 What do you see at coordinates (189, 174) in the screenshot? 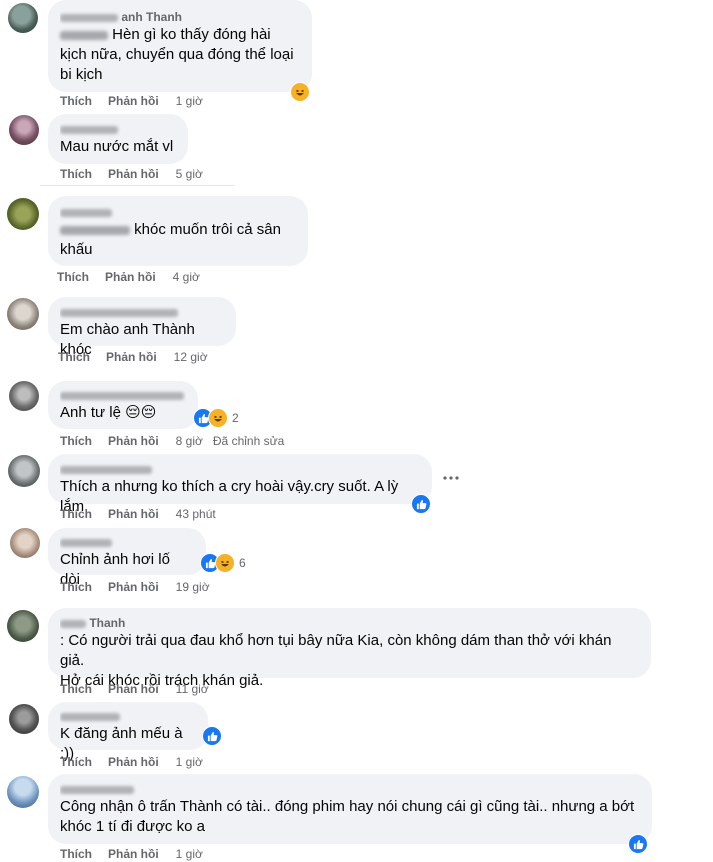
I see `comment-time: 5 giờ` at bounding box center [189, 174].